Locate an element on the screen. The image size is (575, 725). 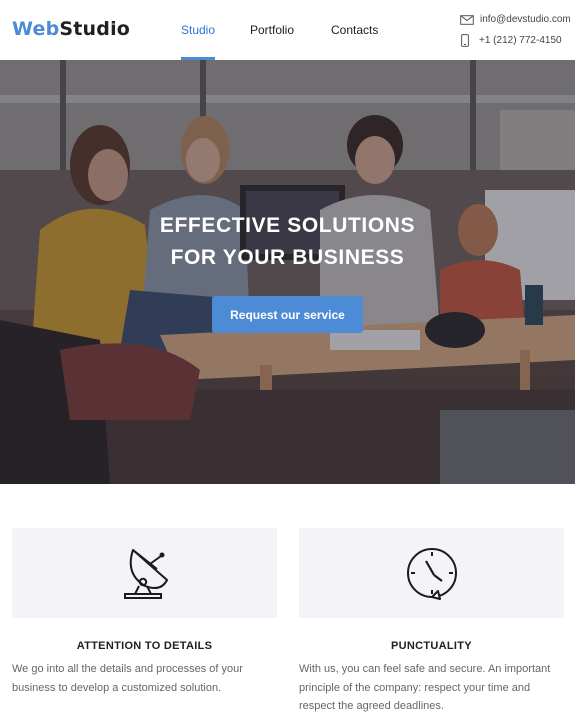
satellite-dish-icon is located at coordinates (145, 574).